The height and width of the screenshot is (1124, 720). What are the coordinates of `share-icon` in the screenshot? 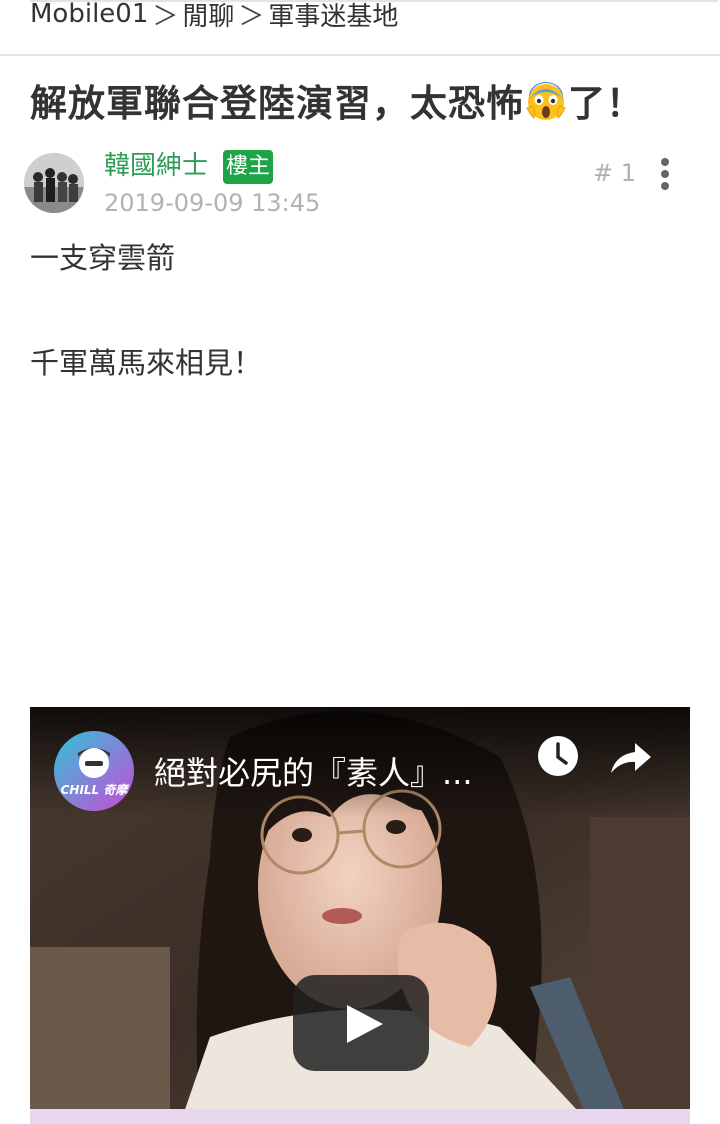 It's located at (631, 757).